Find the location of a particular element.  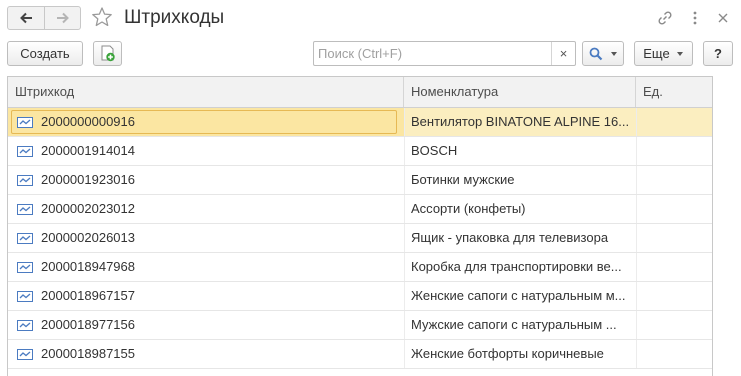

table-row: 2000002023012 Ассорти (конфеты) is located at coordinates (360, 209).